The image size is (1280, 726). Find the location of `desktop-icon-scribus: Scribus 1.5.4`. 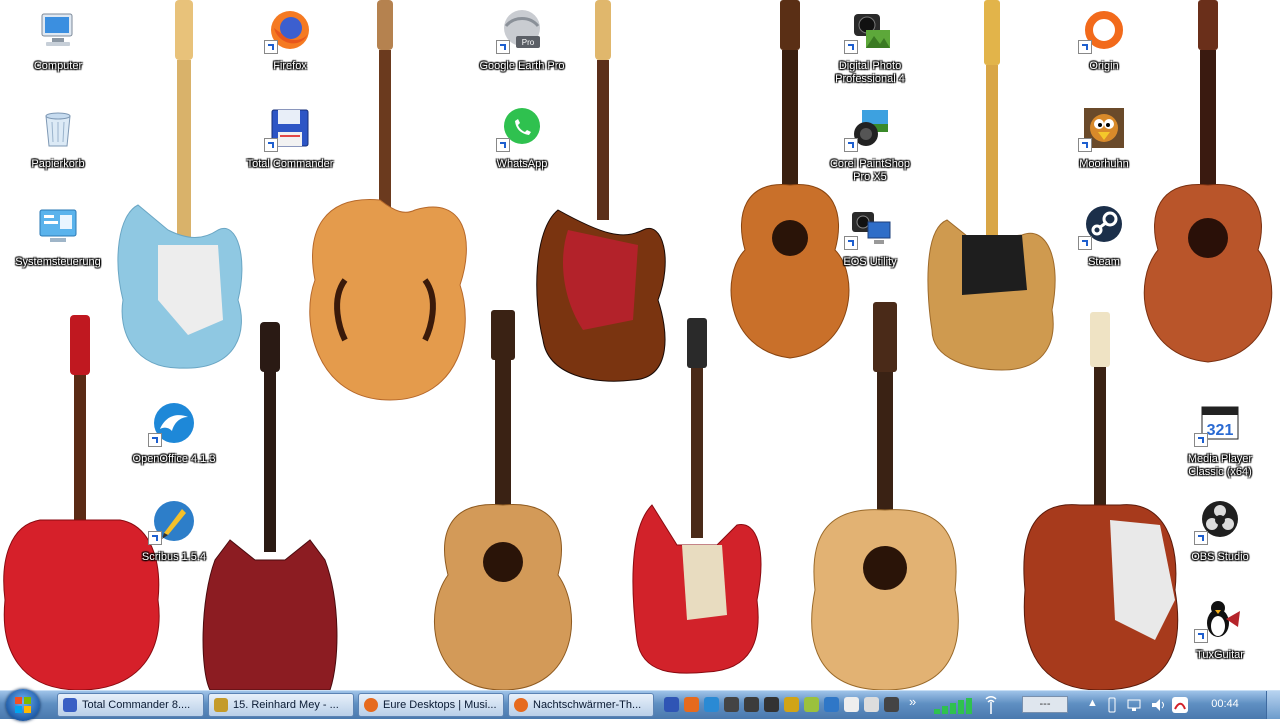

desktop-icon-scribus: Scribus 1.5.4 is located at coordinates (174, 531).